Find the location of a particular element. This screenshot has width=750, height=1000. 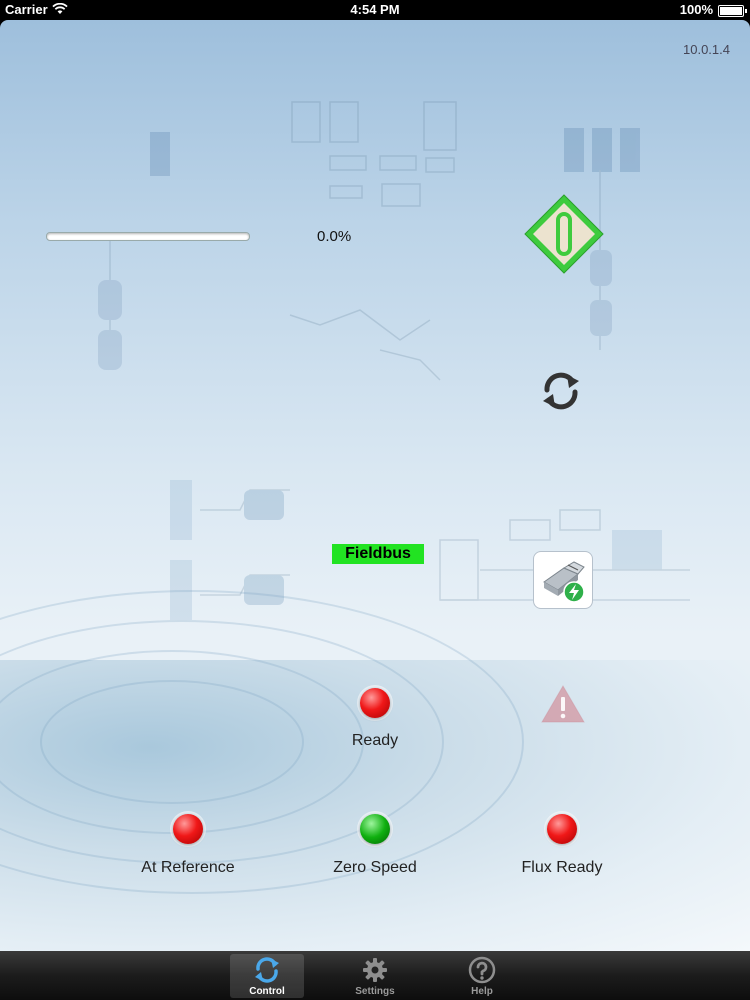

clock: 4:54 PM is located at coordinates (375, 9).